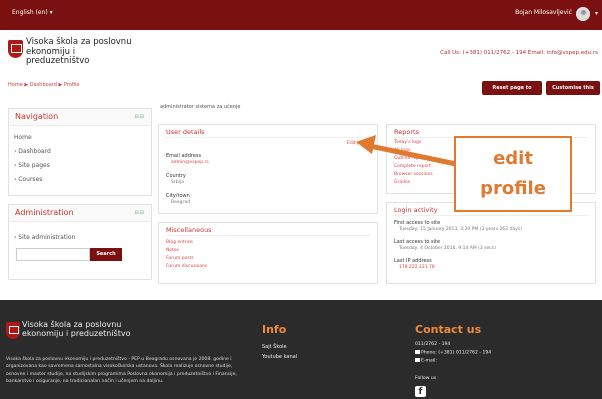 The image size is (602, 399). I want to click on last-access-label: Last access to site, so click(417, 242).